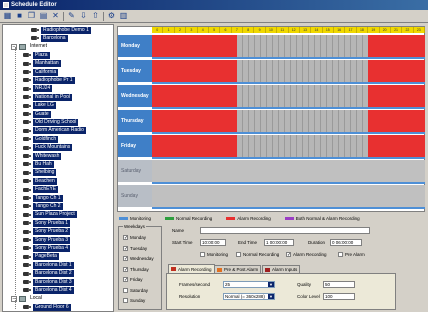 The image size is (428, 312). What do you see at coordinates (54, 131) in the screenshot?
I see `tree-camera: Dorm American Radio` at bounding box center [54, 131].